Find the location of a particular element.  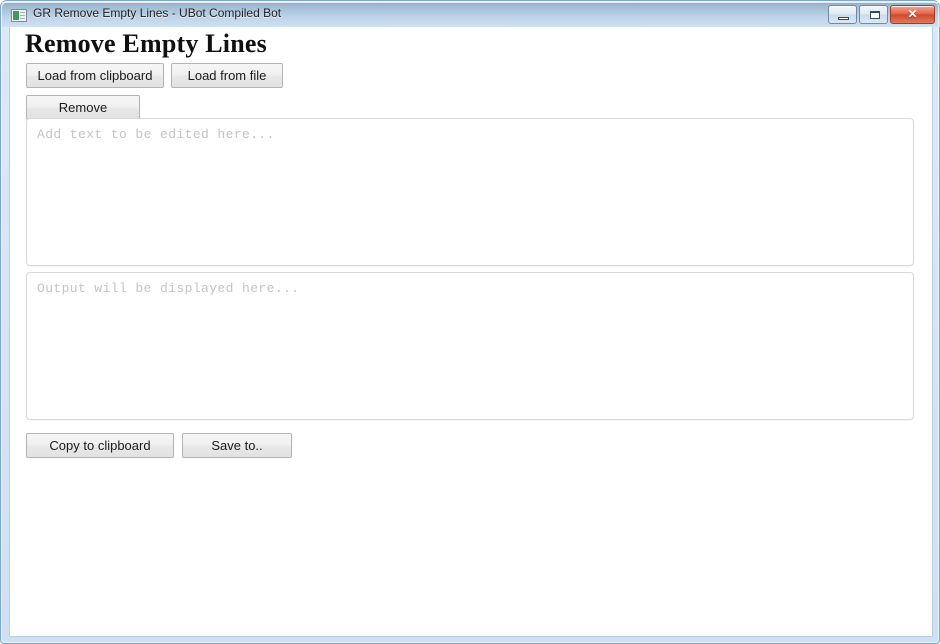

close-button: ✕ is located at coordinates (912, 14).